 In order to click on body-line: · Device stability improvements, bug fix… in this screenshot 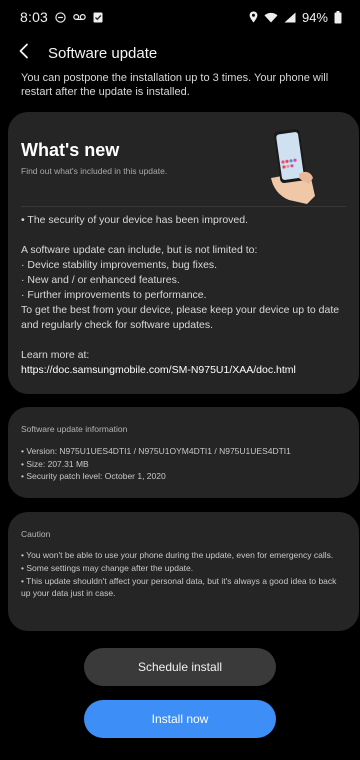, I will do `click(119, 265)`.